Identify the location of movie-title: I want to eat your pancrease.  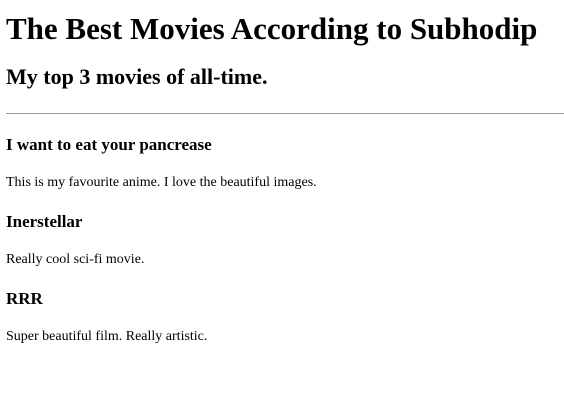
(109, 144).